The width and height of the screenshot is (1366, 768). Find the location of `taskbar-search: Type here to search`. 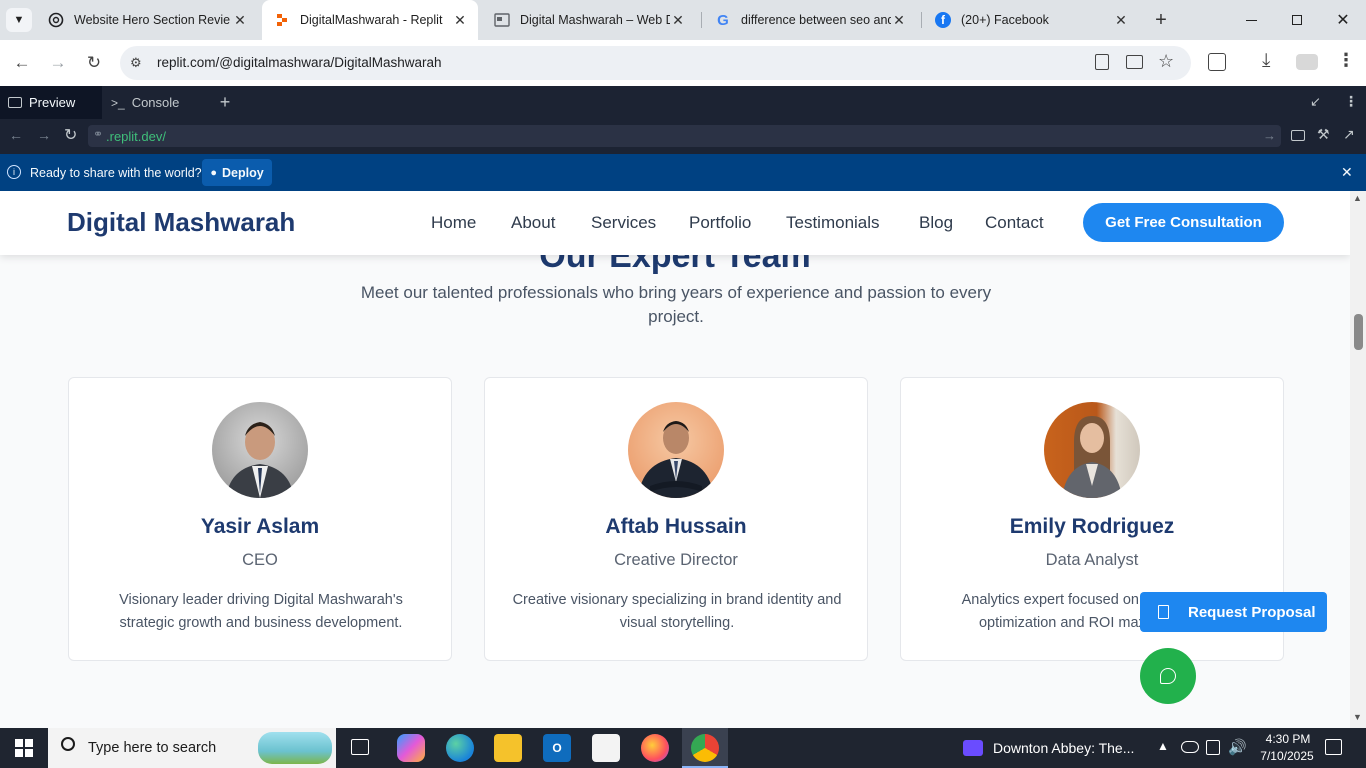

taskbar-search: Type here to search is located at coordinates (192, 748).